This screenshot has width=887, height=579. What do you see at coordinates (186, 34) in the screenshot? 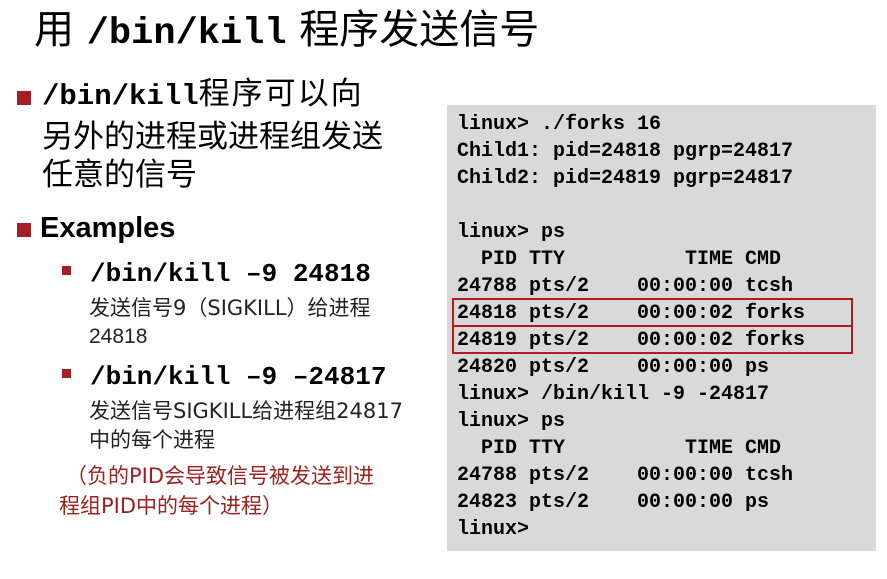
I see `title-command: /bin/kill` at bounding box center [186, 34].